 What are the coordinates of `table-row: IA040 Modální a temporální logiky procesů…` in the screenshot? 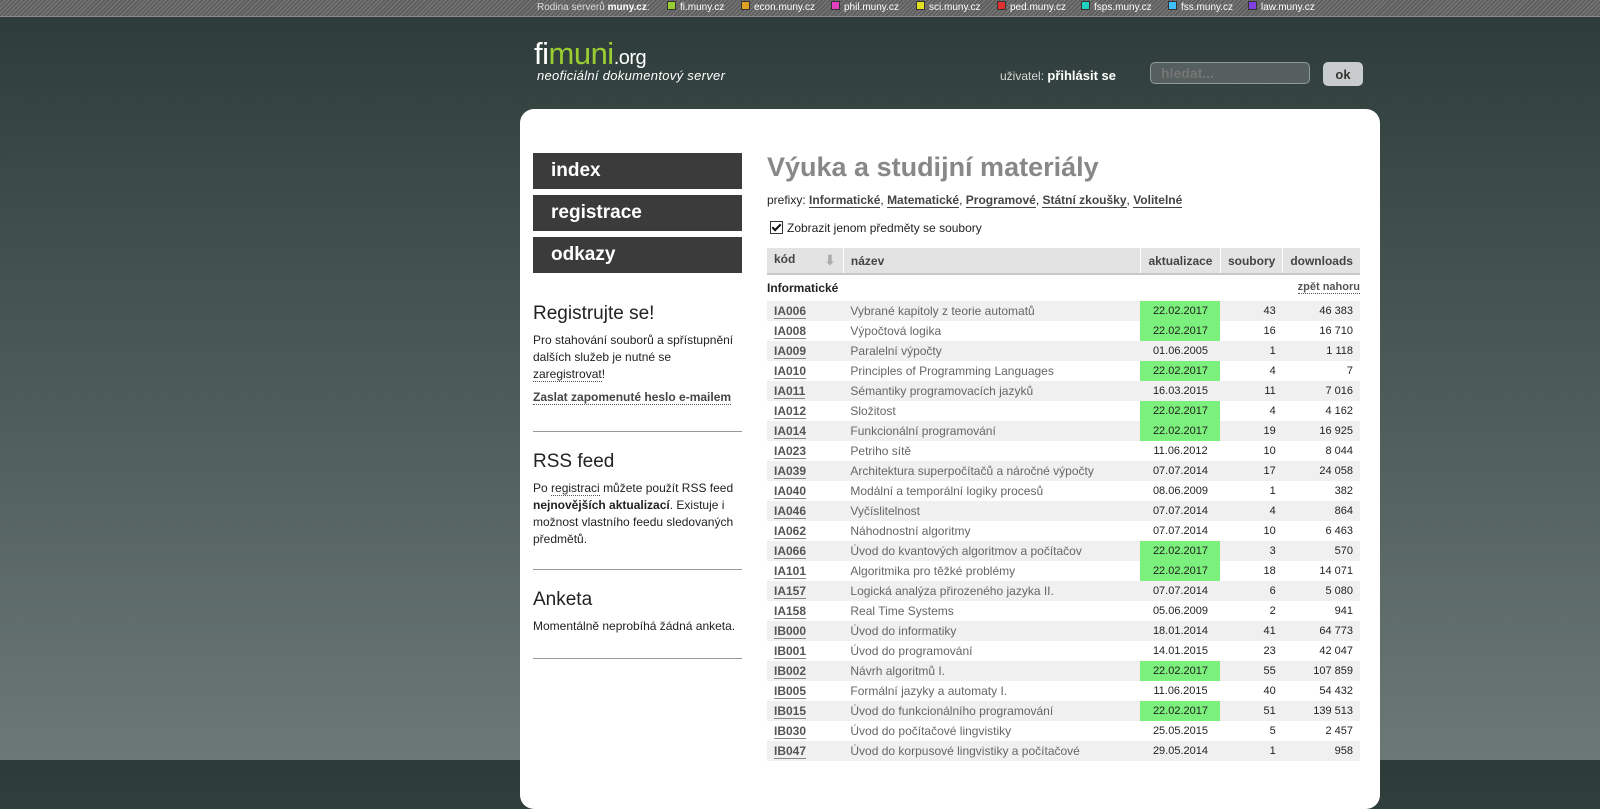 It's located at (1063, 491).